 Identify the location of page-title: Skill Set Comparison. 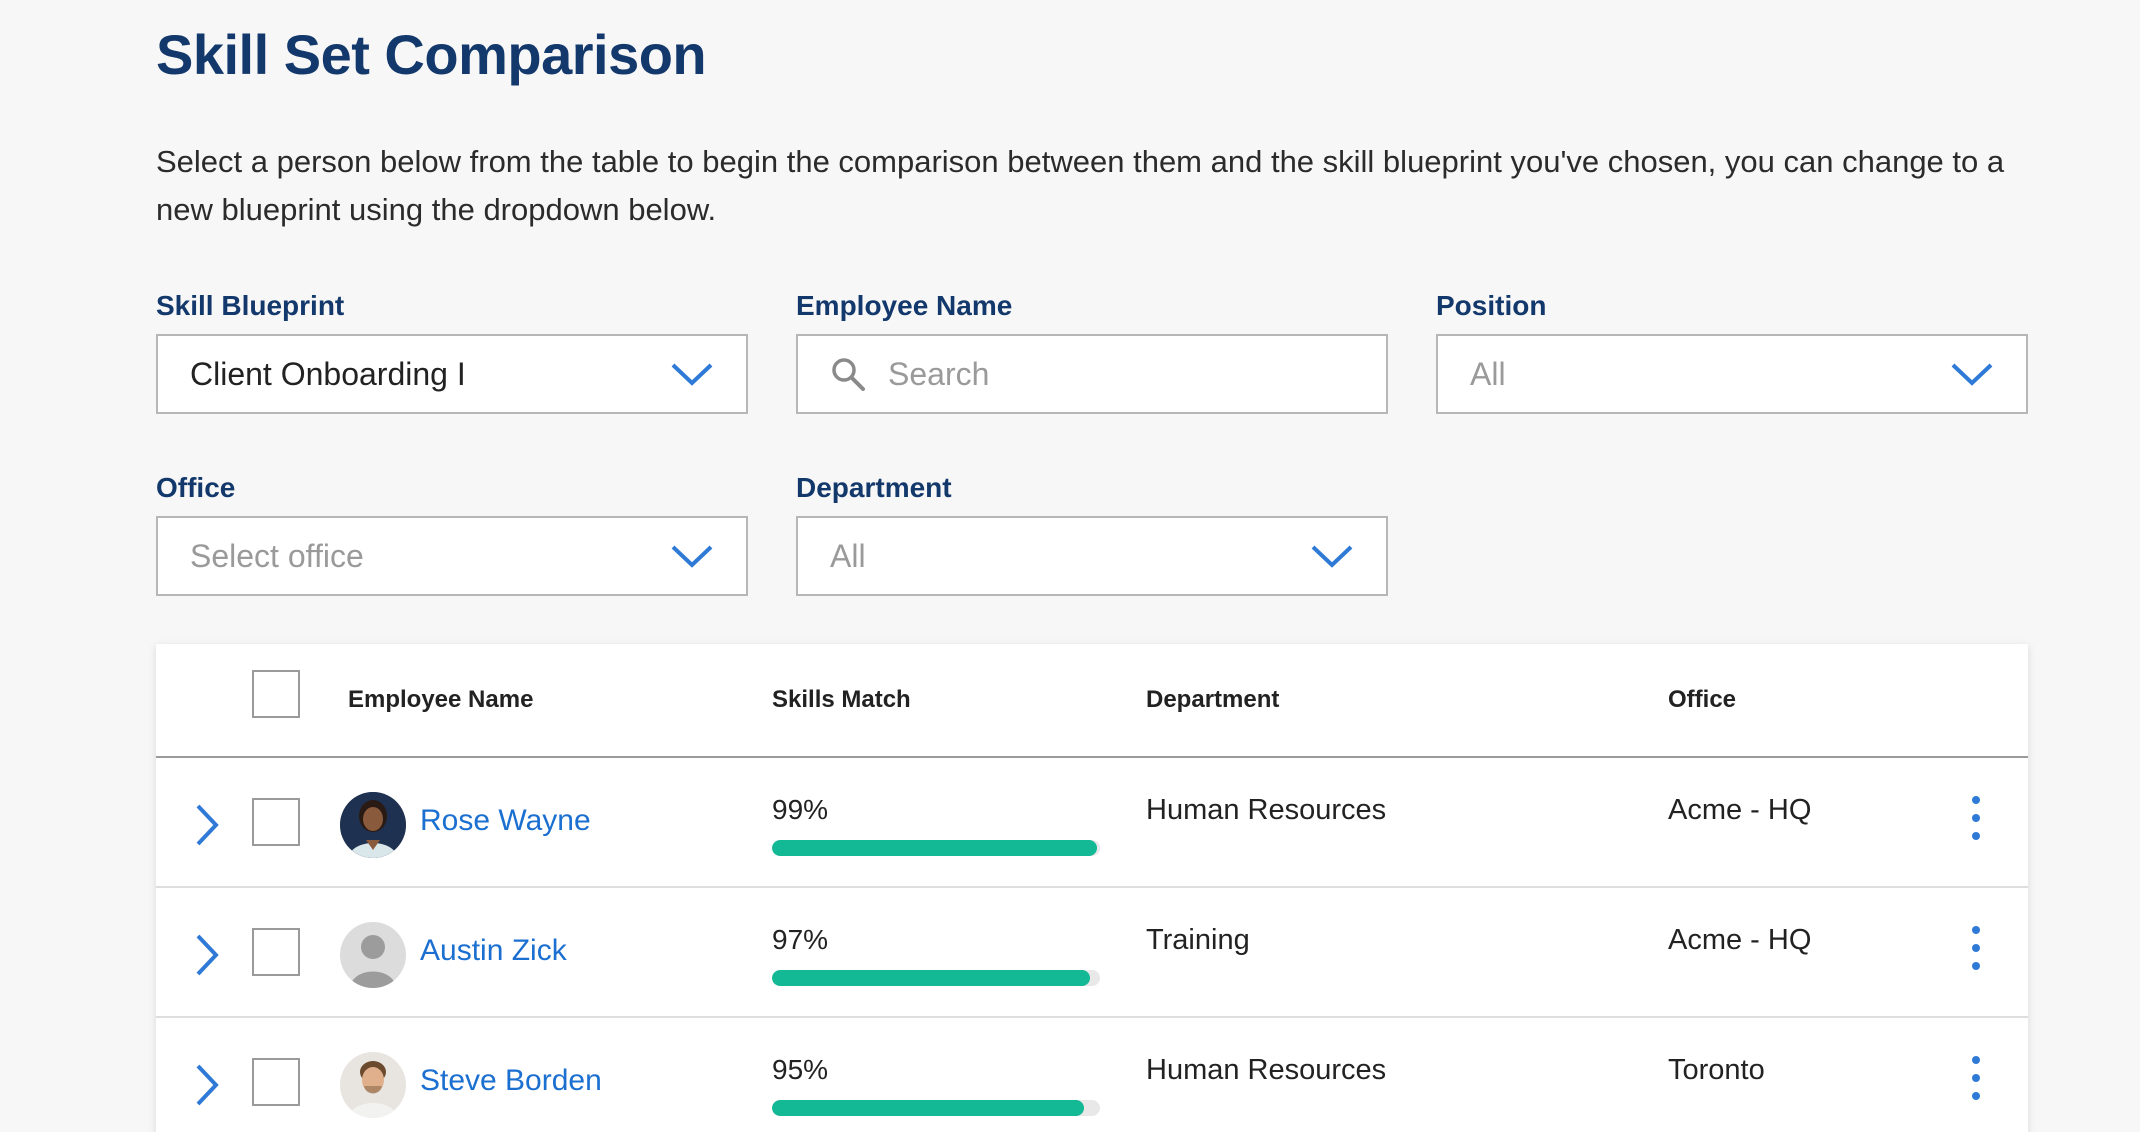
(431, 54).